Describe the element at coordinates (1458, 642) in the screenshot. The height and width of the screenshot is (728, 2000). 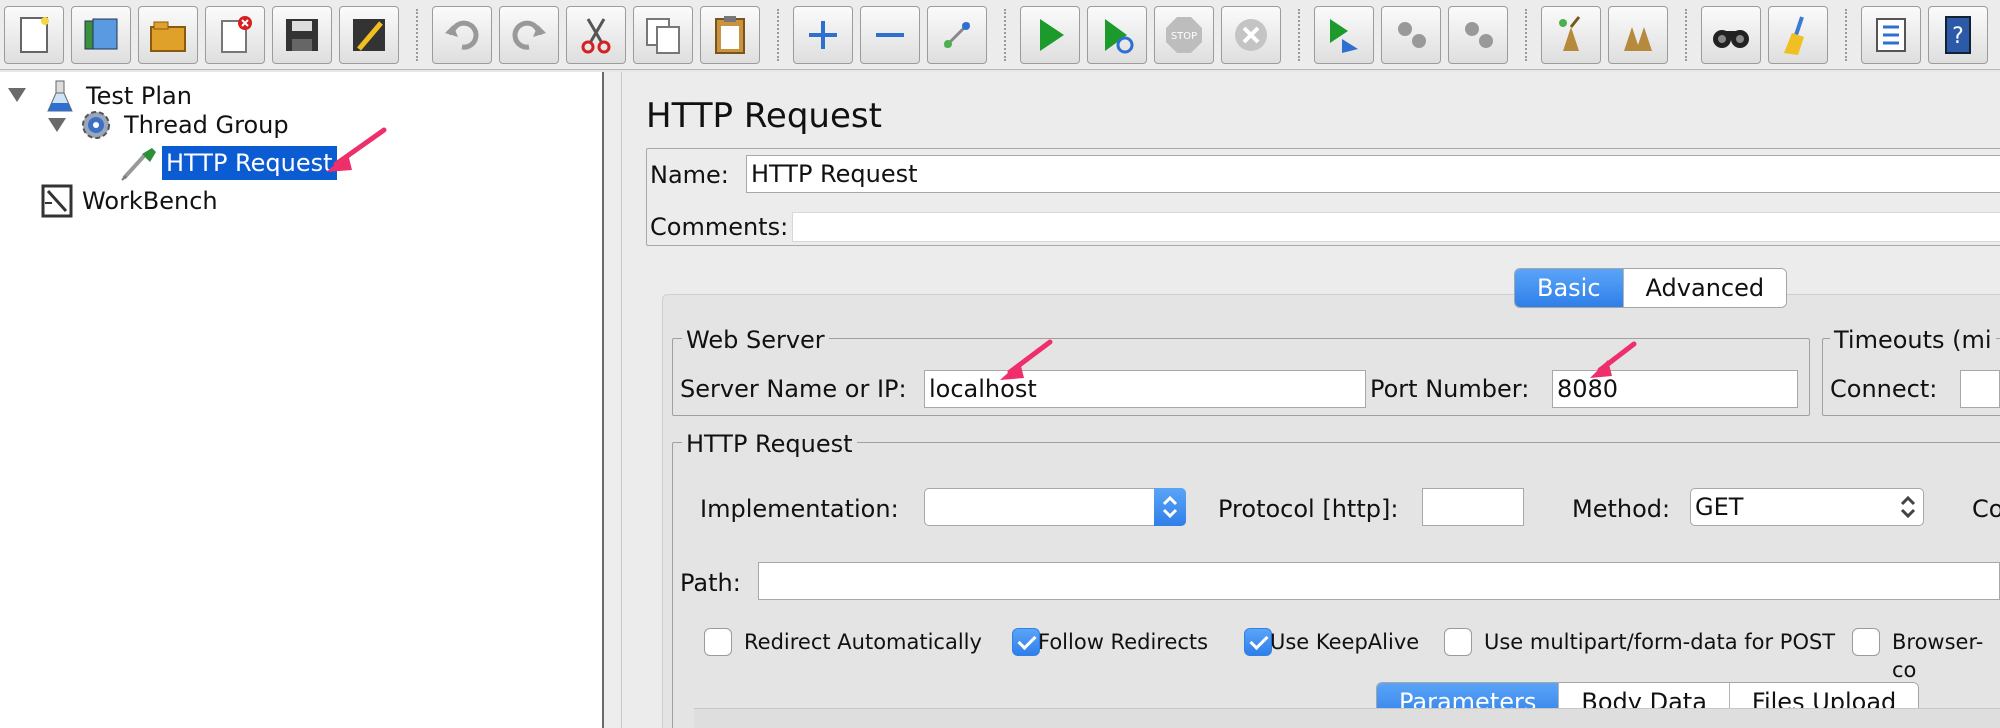
I see `multipart-form-data-checkbox` at that location.